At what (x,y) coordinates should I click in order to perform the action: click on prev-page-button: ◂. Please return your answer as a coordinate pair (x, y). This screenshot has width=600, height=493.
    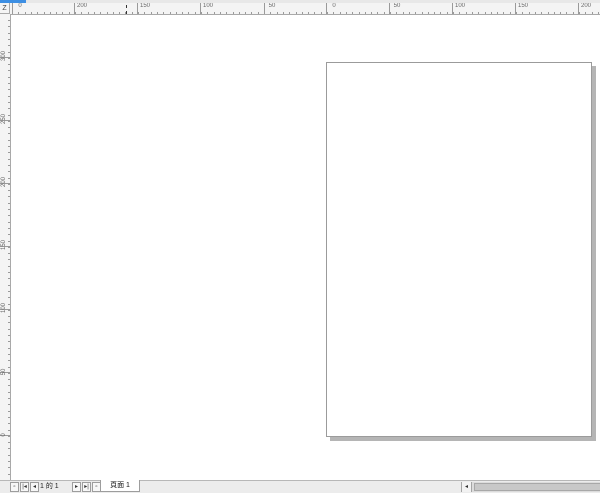
    Looking at the image, I should click on (34, 487).